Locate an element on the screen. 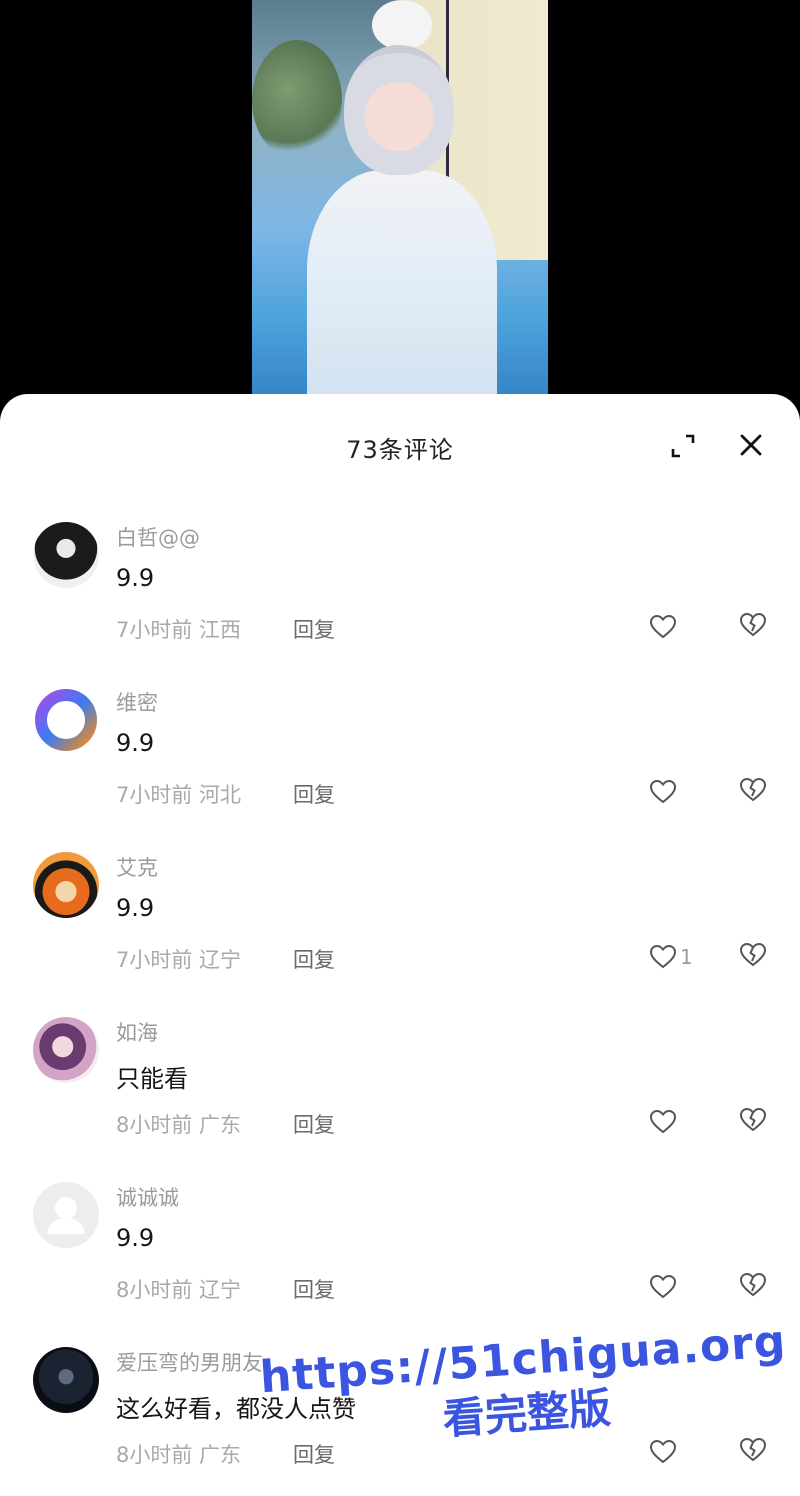  close-button is located at coordinates (751, 445).